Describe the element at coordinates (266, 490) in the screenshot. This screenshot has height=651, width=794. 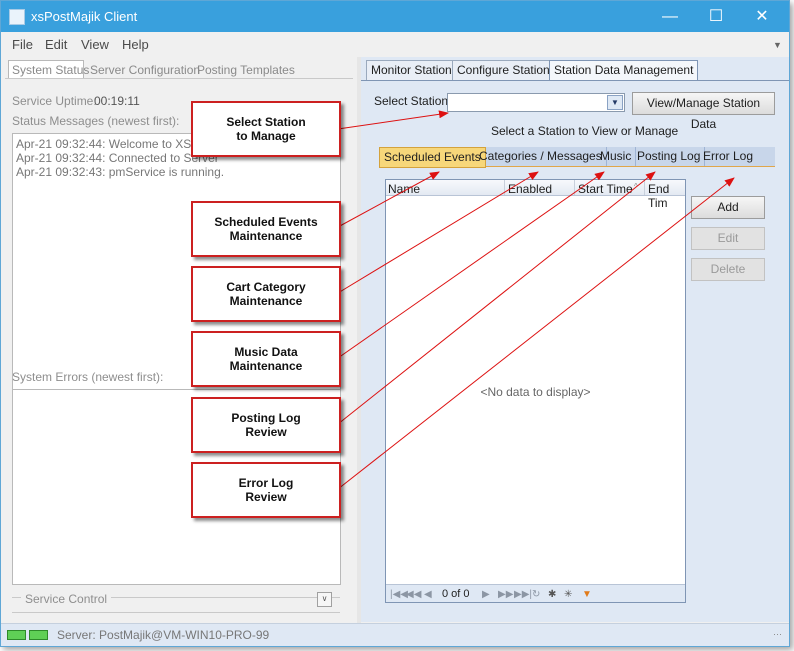
I see `callout-error-log: Error Log Review` at that location.